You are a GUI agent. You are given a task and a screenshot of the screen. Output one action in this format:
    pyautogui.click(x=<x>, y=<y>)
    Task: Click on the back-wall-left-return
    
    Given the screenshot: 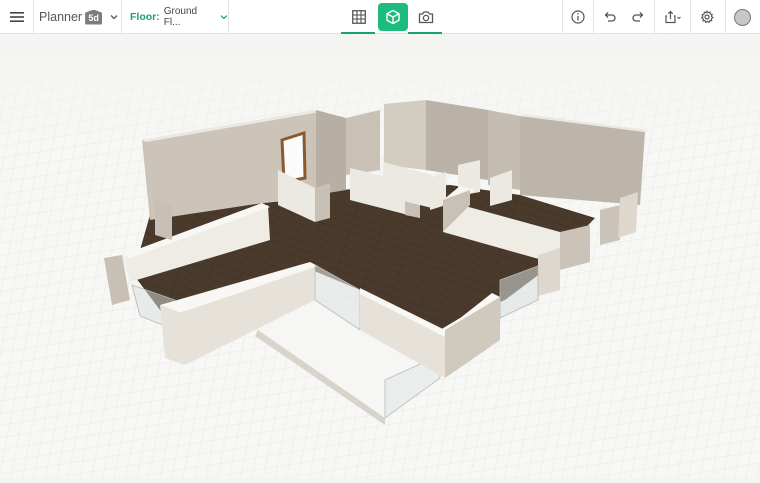 What is the action you would take?
    pyautogui.click(x=331, y=152)
    